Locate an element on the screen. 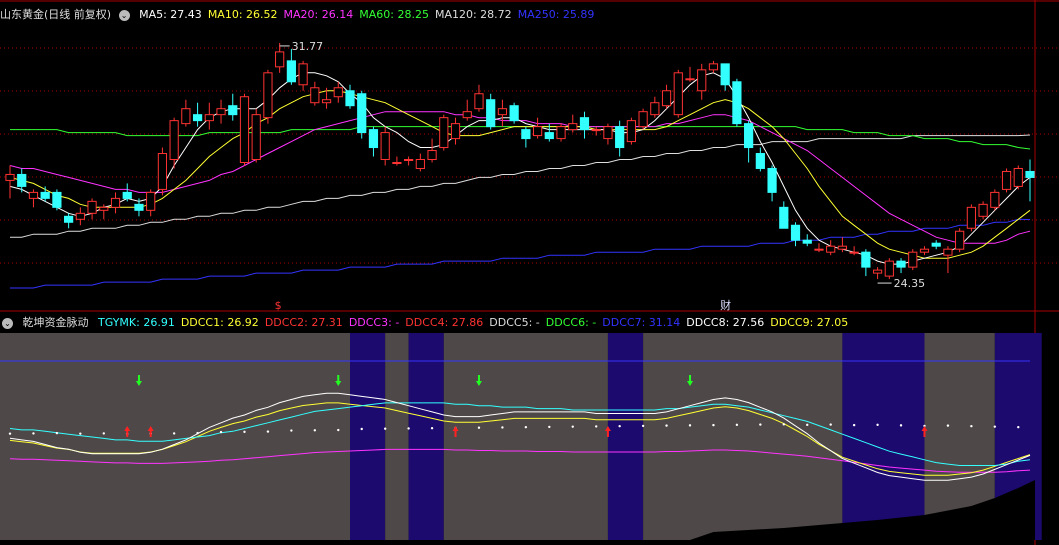 The height and width of the screenshot is (545, 1059). ma60-line is located at coordinates (520, 138).